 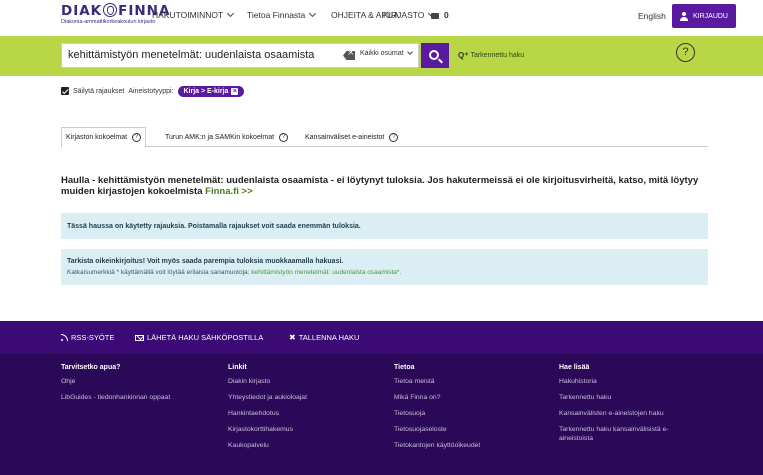 I want to click on save-search-link: ✖ TALLENNA HAKU, so click(x=324, y=337).